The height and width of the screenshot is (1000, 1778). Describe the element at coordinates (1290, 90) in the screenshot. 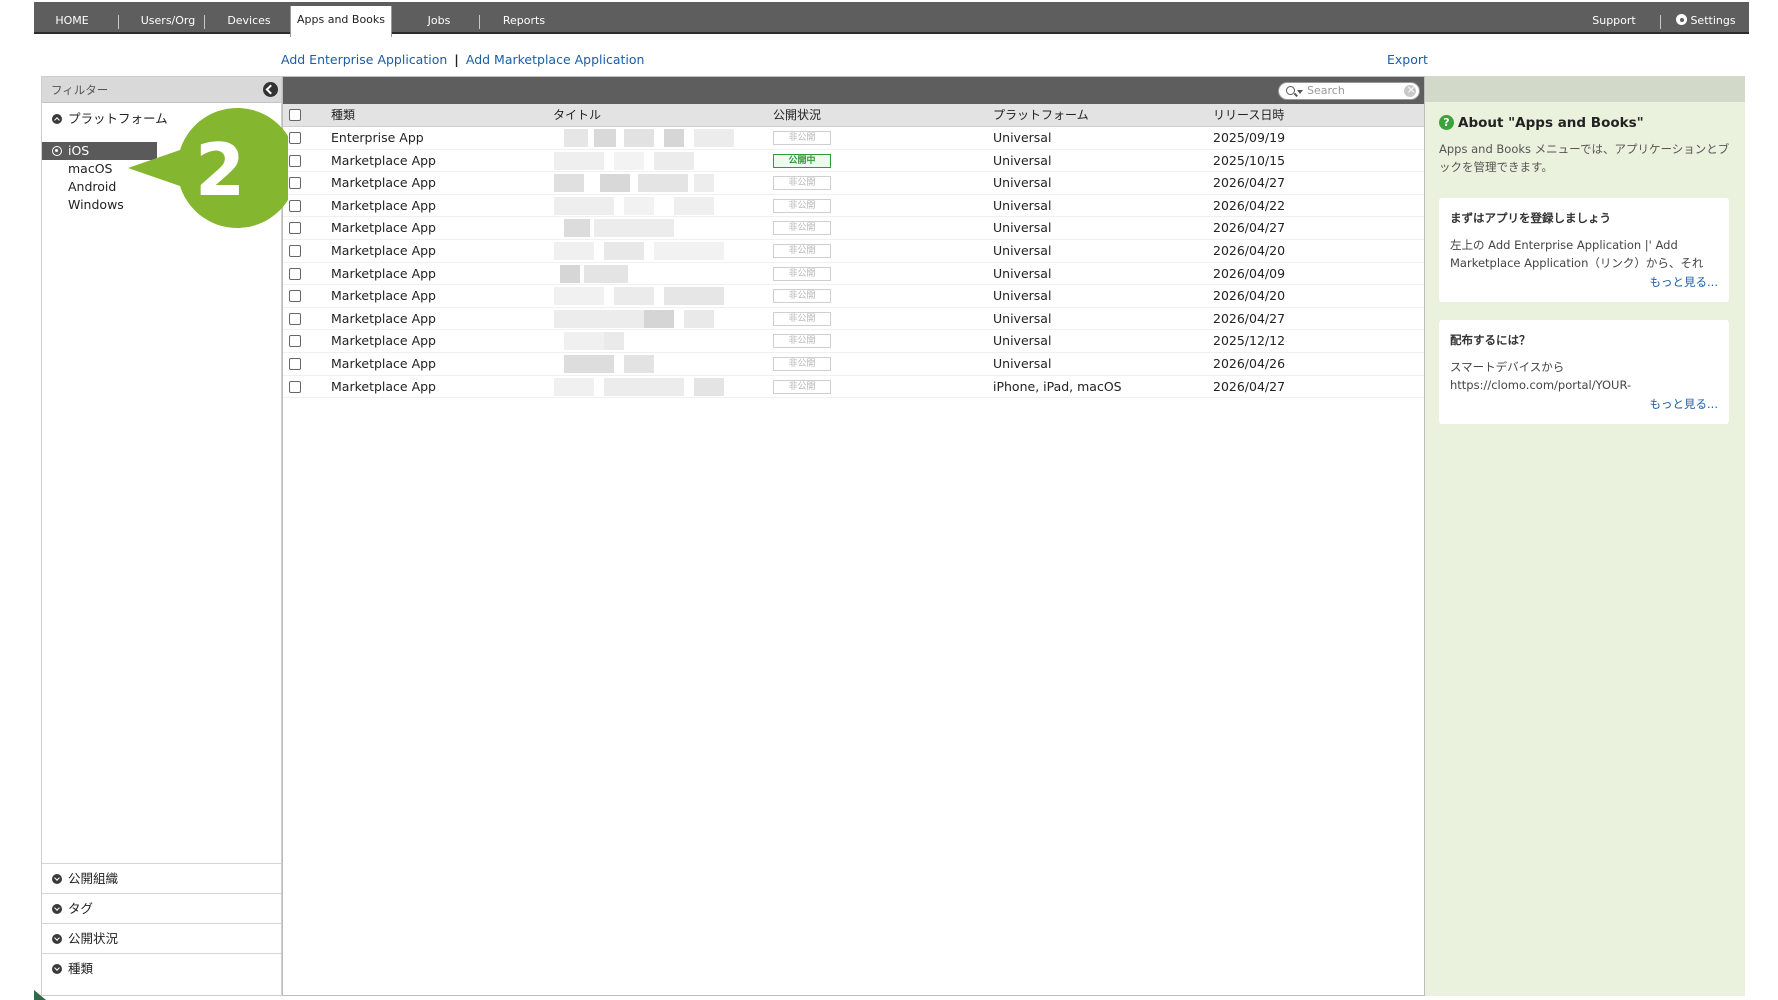

I see `search-icon` at that location.